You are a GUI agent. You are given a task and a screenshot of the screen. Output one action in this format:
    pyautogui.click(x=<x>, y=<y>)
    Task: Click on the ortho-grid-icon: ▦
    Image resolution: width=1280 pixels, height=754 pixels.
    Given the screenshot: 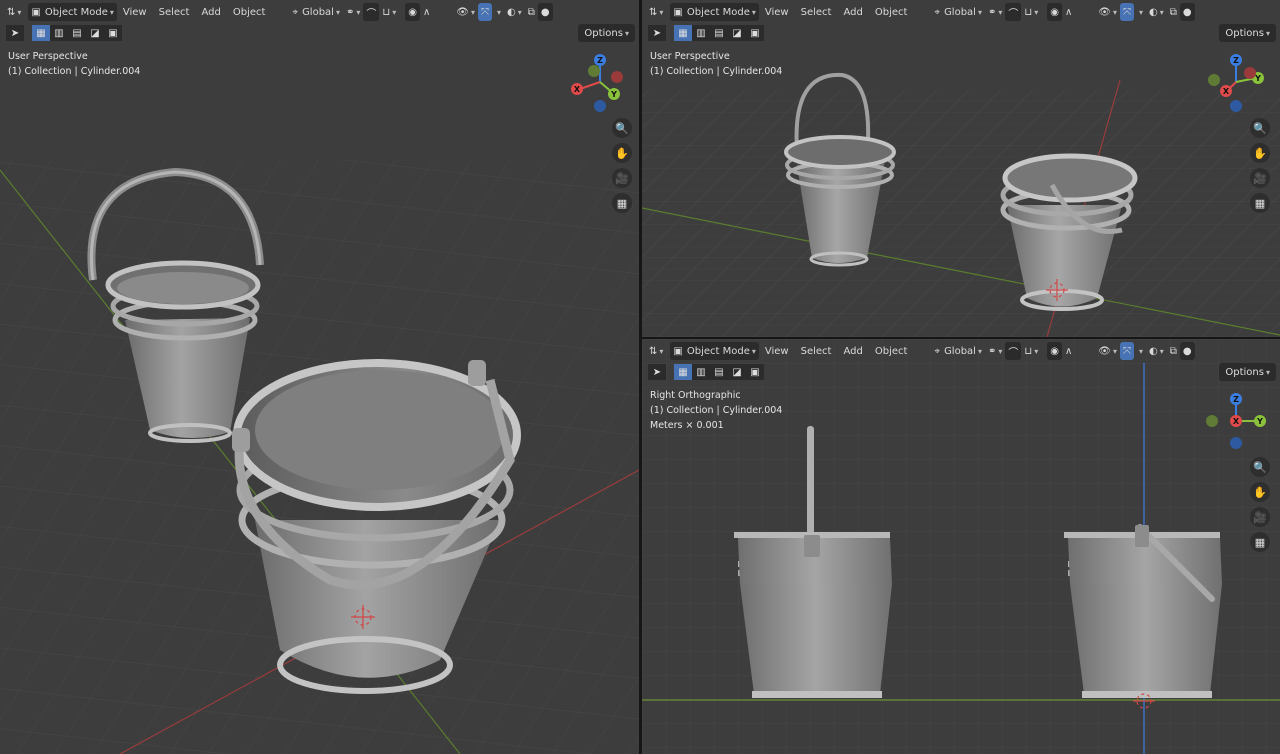 What is the action you would take?
    pyautogui.click(x=1260, y=542)
    